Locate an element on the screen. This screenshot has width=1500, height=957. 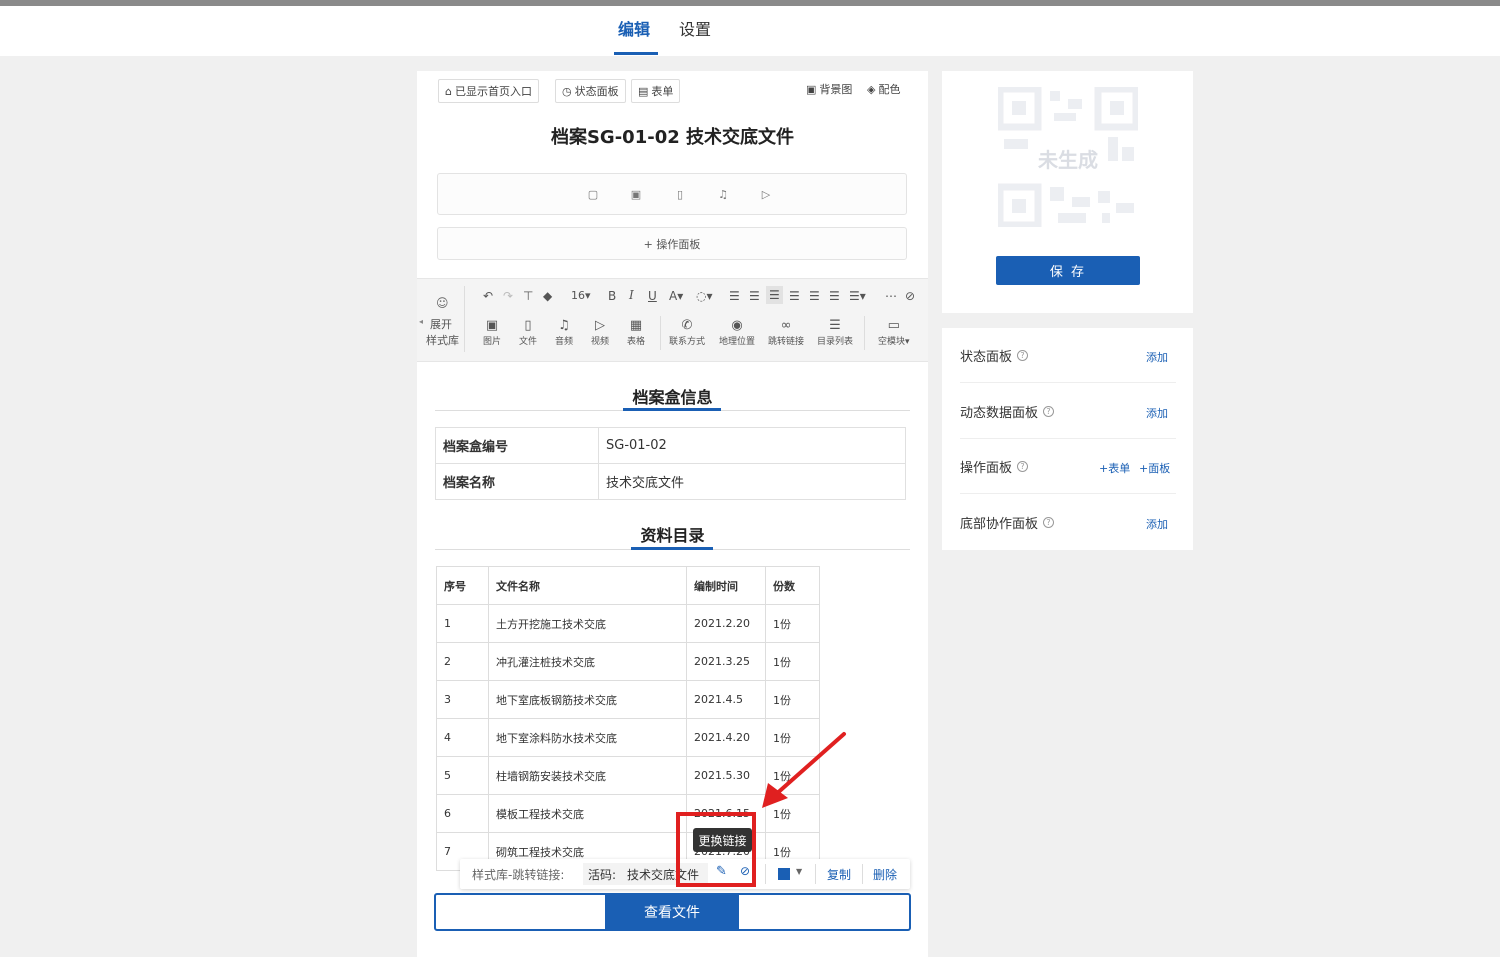
align-left-icon: ☰ is located at coordinates (774, 295).